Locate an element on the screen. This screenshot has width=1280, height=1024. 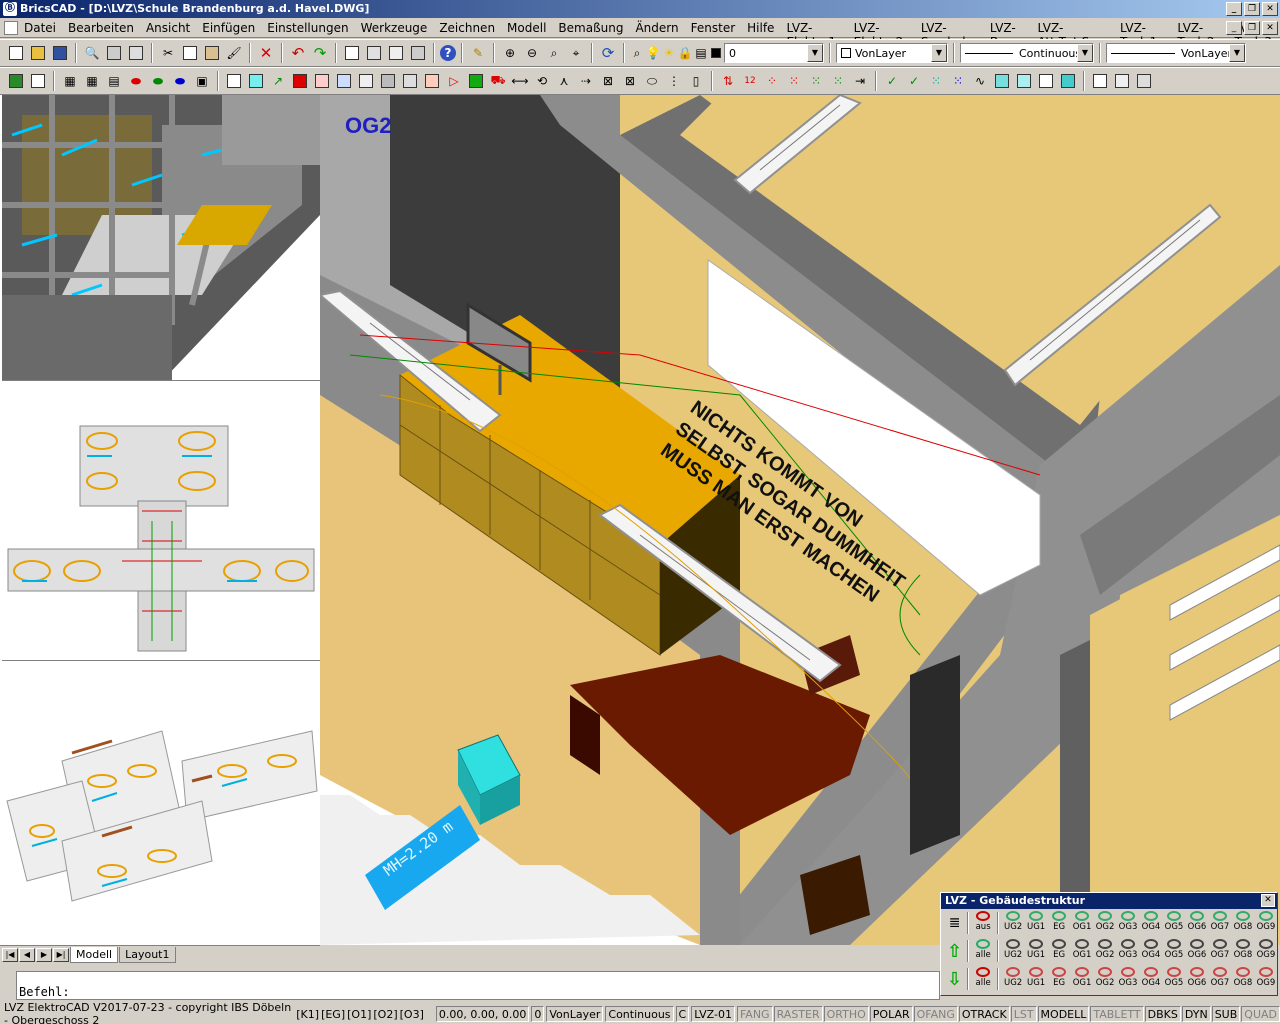
status-toggle-polar: POLAR is located at coordinates (891, 1014).